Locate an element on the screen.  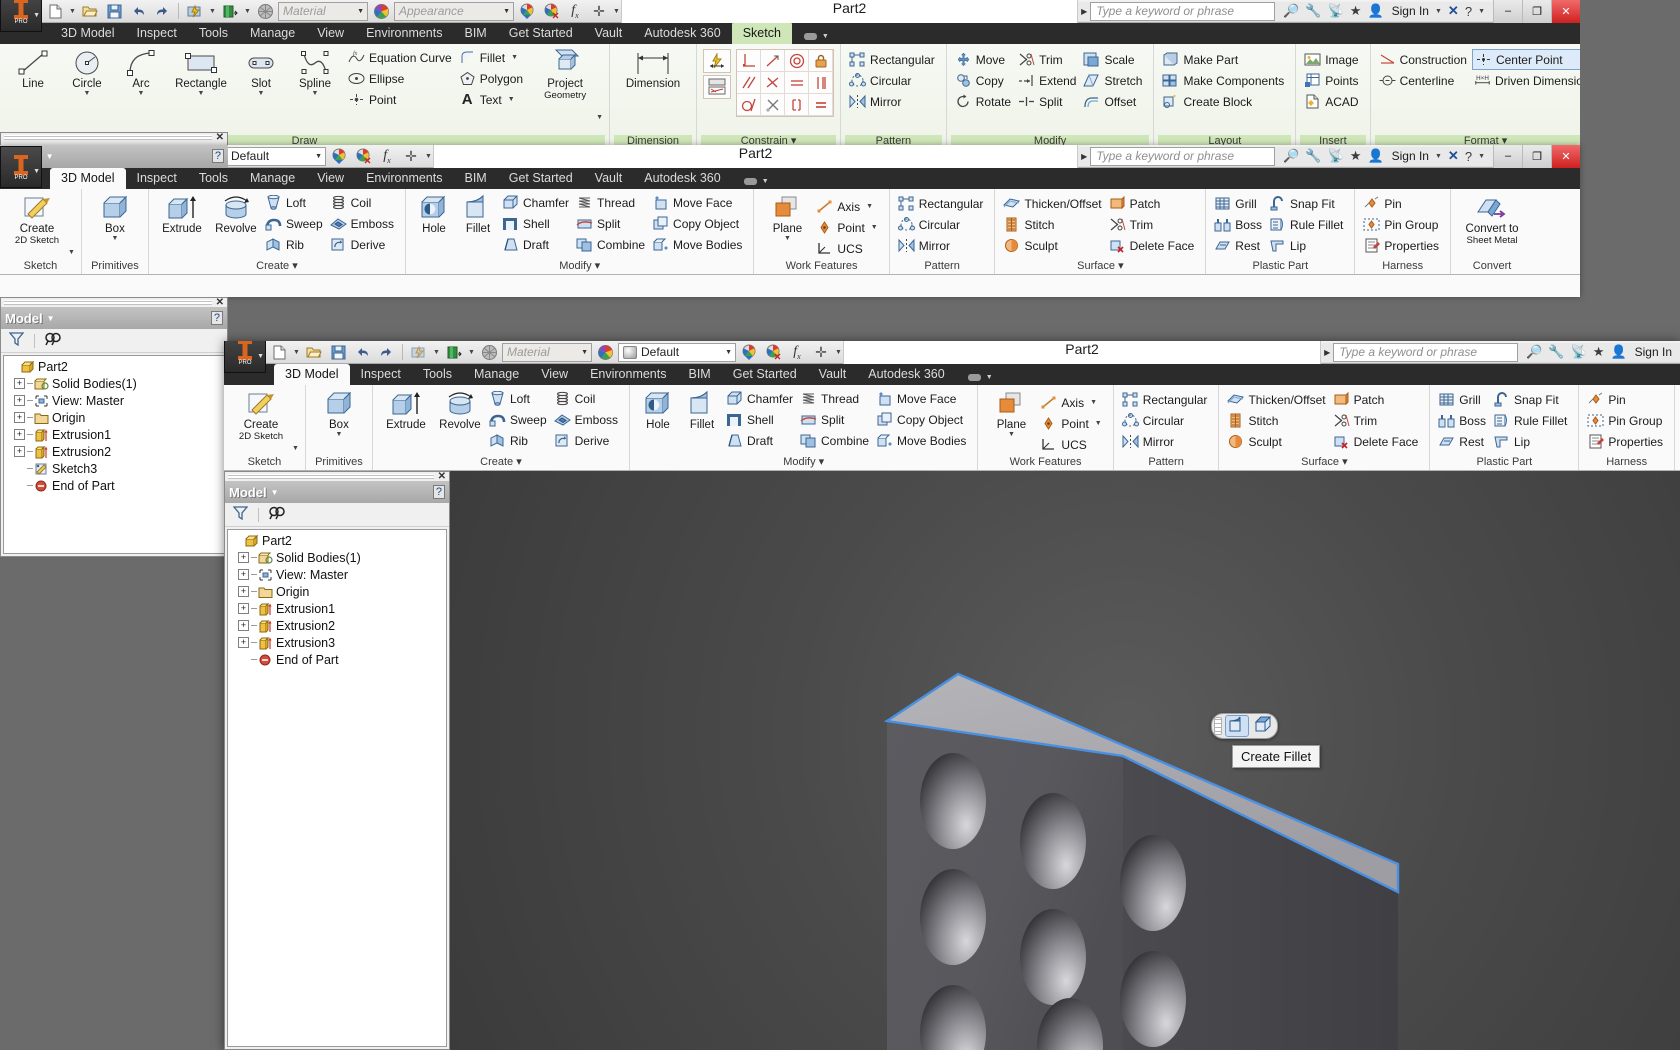
acad-button: ACAD is located at coordinates (1332, 101).